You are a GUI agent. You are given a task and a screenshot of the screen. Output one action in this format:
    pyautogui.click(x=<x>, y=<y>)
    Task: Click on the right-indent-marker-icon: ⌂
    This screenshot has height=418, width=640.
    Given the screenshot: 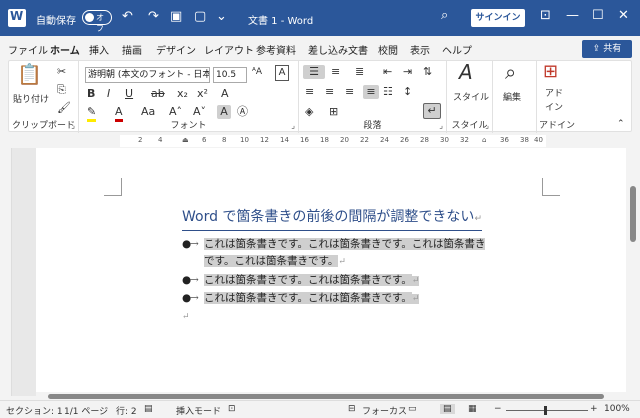 What is the action you would take?
    pyautogui.click(x=484, y=140)
    